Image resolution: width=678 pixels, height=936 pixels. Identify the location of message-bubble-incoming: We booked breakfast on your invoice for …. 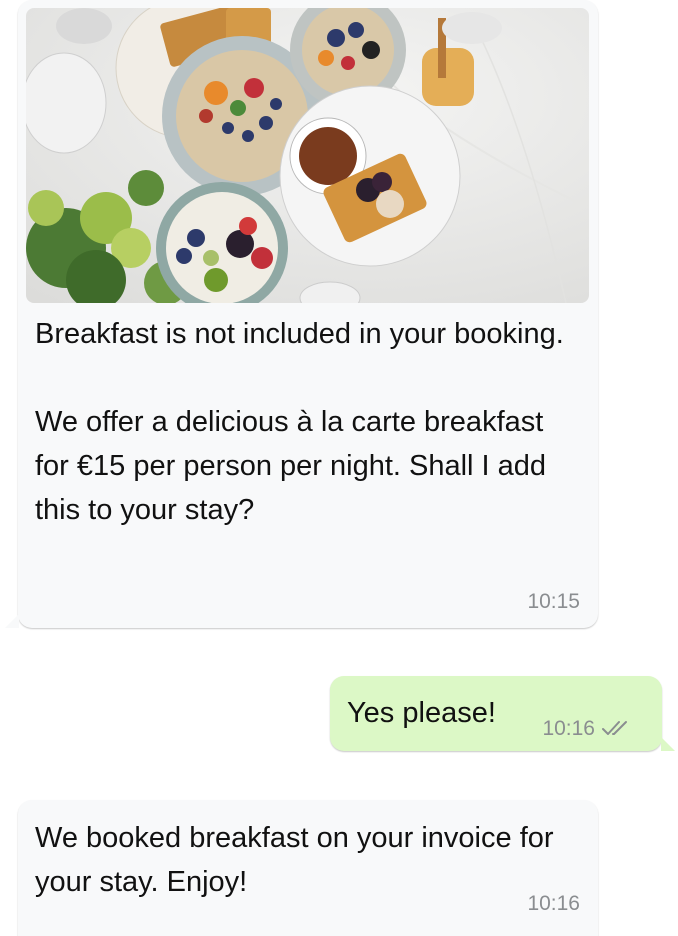
(308, 868).